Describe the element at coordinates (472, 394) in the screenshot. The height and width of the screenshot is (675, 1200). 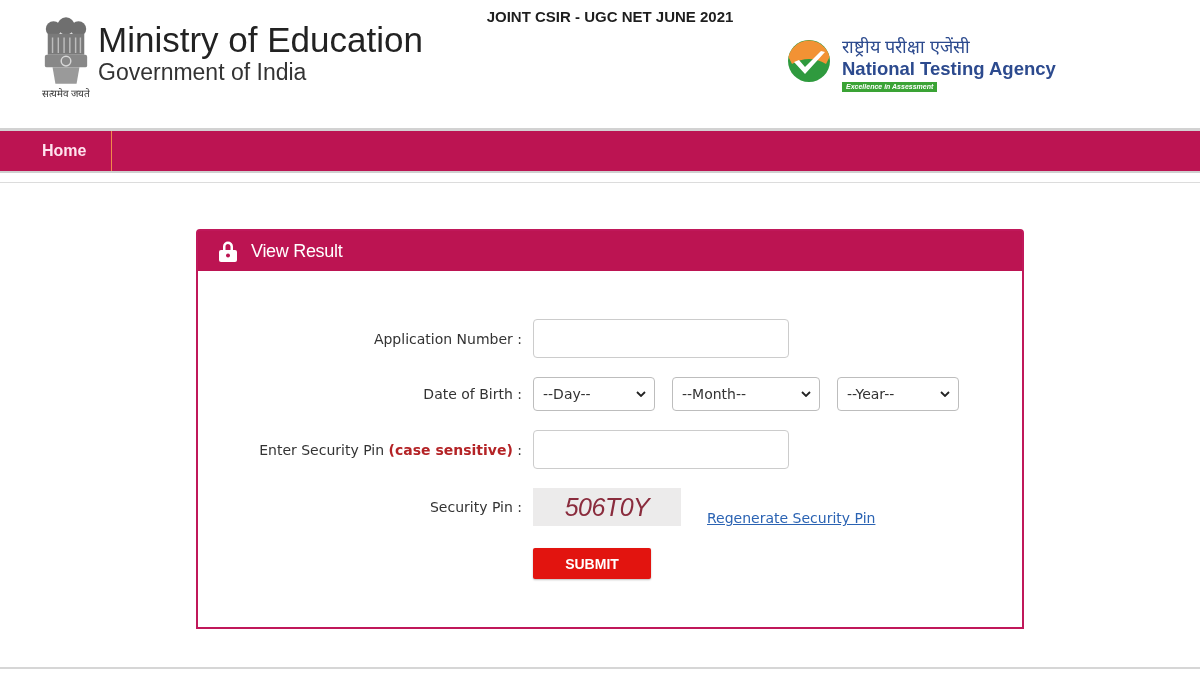
I see `field-label: Date of Birth :` at that location.